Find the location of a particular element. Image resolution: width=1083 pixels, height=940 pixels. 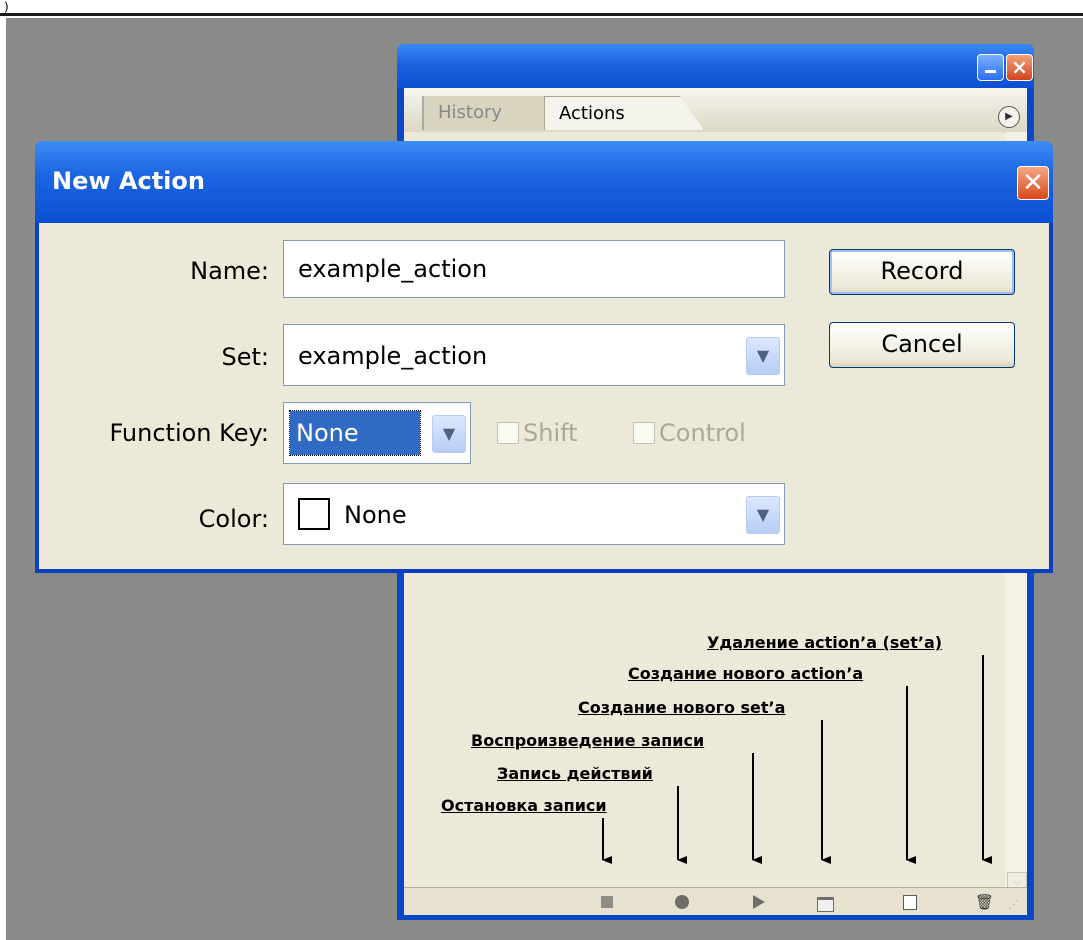

new-set-icon is located at coordinates (825, 903).